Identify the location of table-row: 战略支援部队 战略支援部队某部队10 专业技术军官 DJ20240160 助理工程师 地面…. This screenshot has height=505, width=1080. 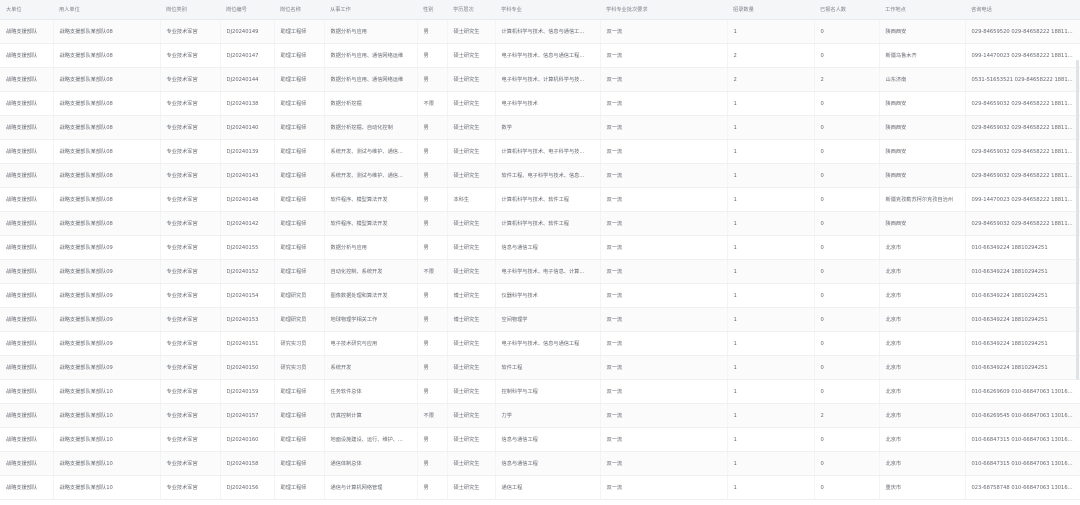
(540, 439).